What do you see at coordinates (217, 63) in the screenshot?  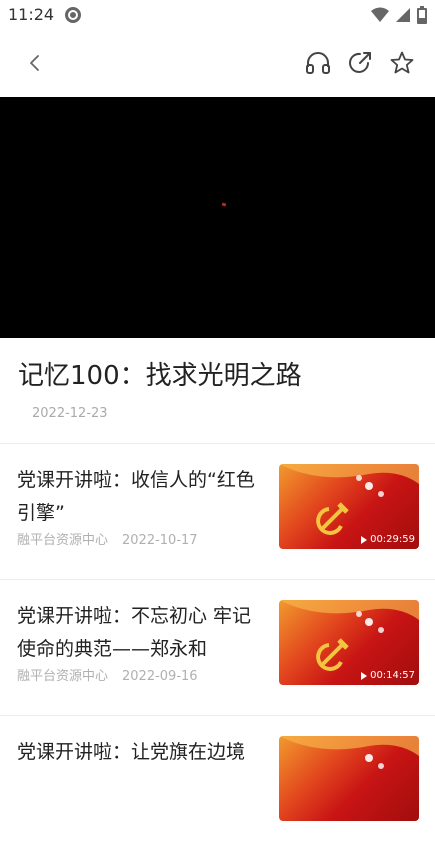 I see `toolbar` at bounding box center [217, 63].